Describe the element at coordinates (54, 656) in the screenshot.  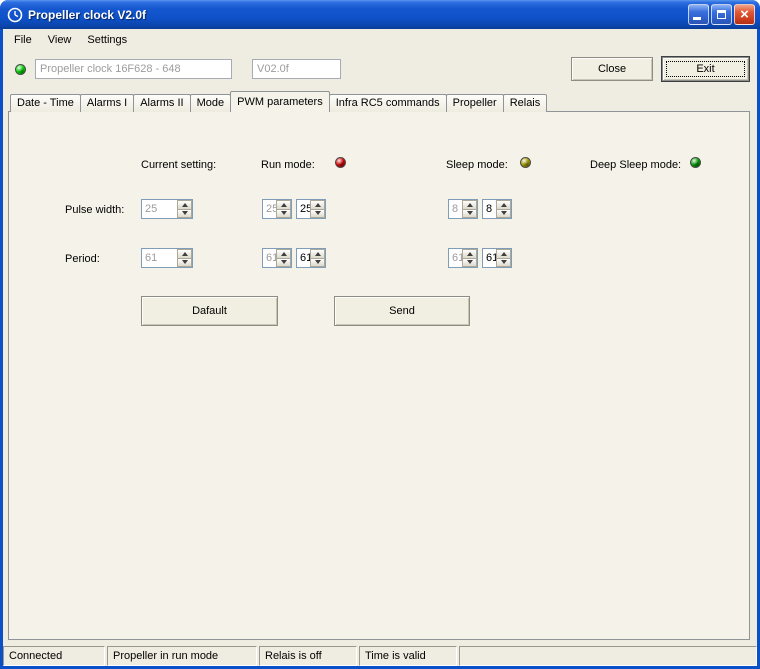
I see `status-connection: Connected` at that location.